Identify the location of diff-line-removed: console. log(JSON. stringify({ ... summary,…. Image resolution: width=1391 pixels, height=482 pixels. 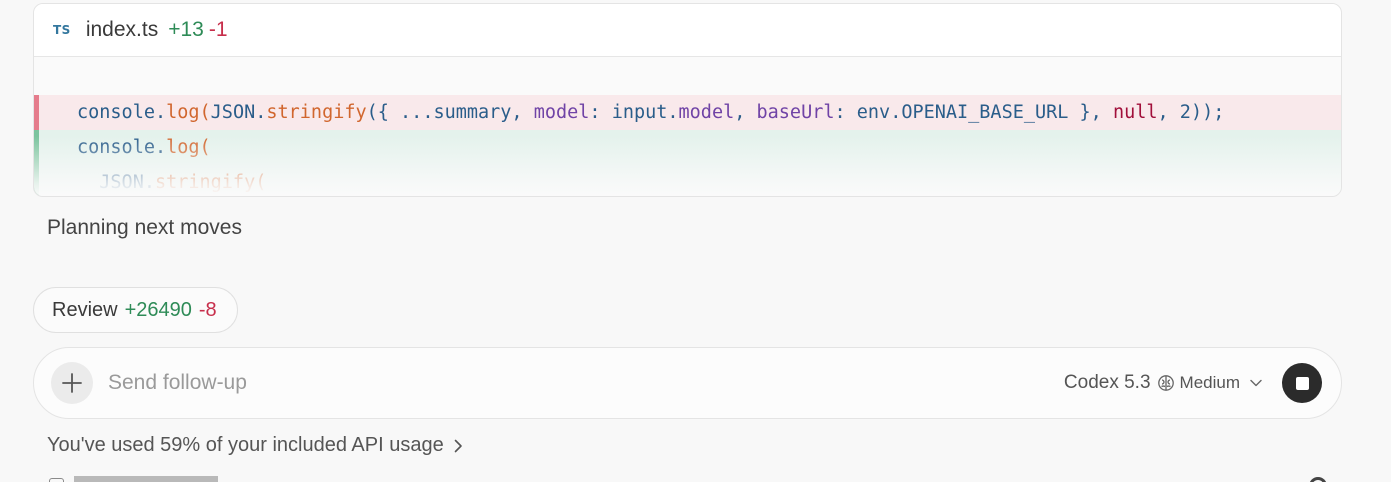
(687, 112).